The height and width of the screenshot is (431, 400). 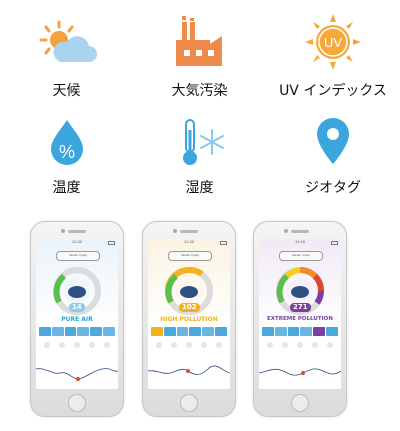 I want to click on aqi-status: EXTREME POLLUTION, so click(x=300, y=319).